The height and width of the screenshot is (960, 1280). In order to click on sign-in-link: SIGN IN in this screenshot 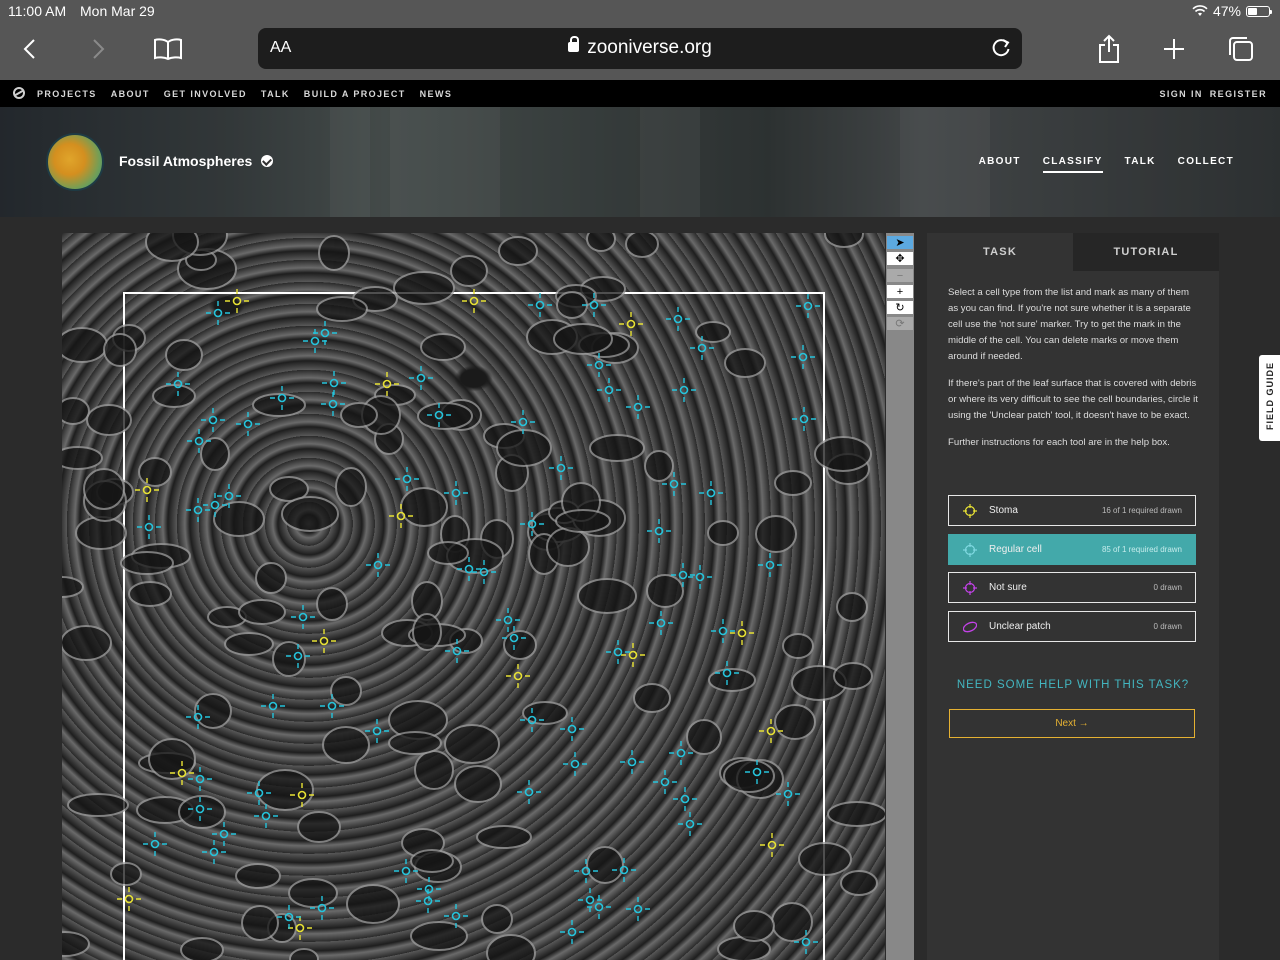, I will do `click(1180, 94)`.